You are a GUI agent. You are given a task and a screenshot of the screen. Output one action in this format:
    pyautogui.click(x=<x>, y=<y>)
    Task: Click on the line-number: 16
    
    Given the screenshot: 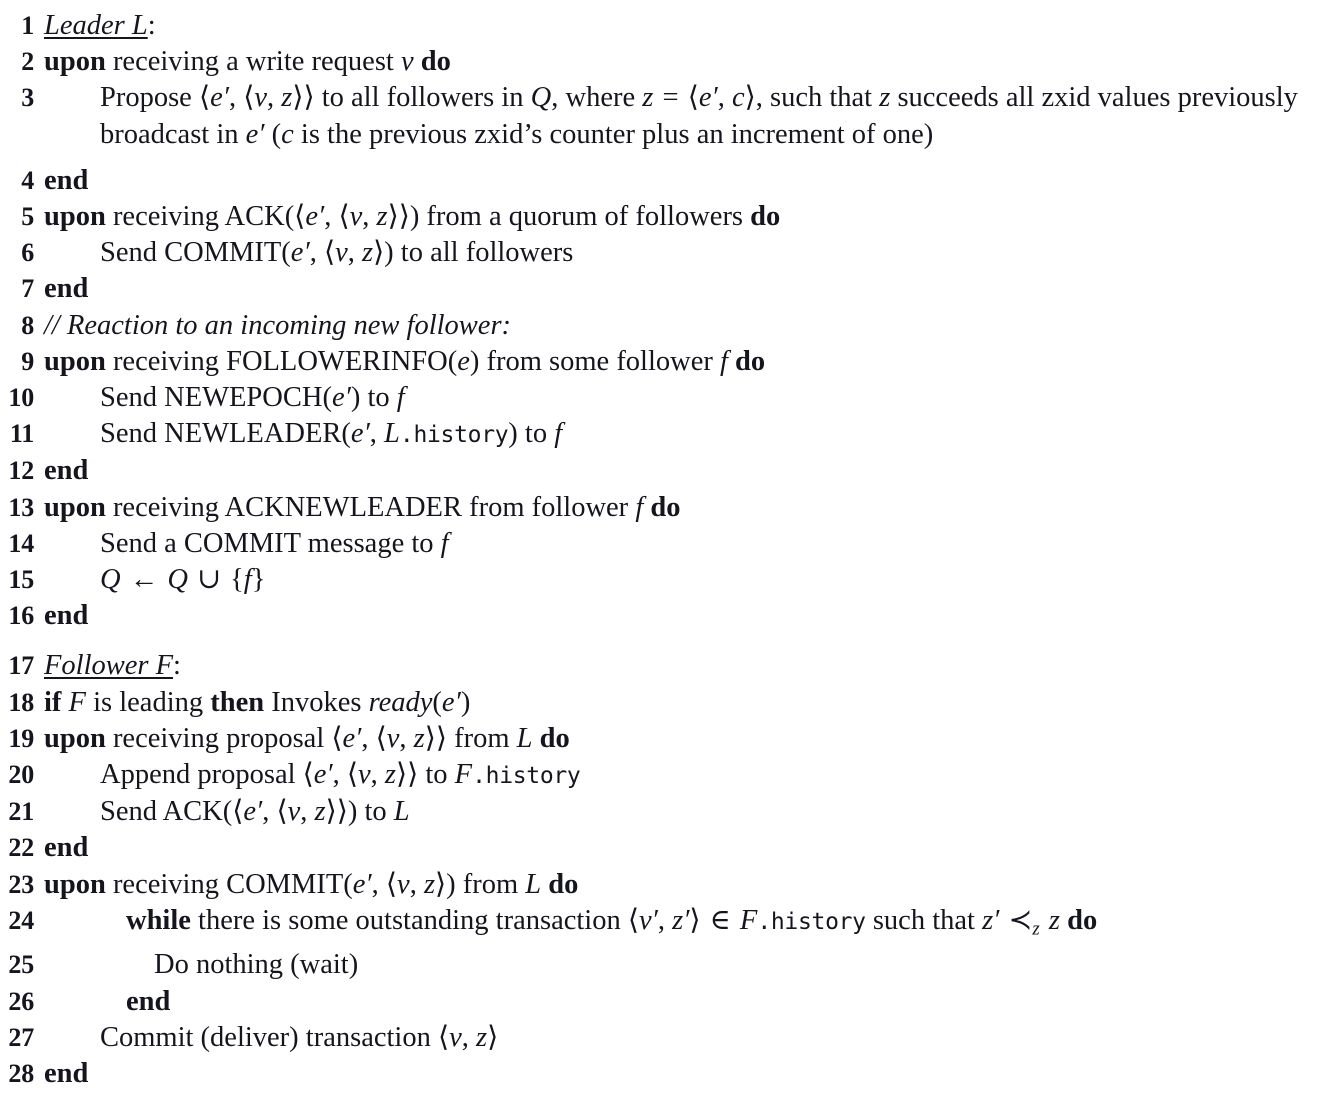 What is the action you would take?
    pyautogui.click(x=21, y=616)
    